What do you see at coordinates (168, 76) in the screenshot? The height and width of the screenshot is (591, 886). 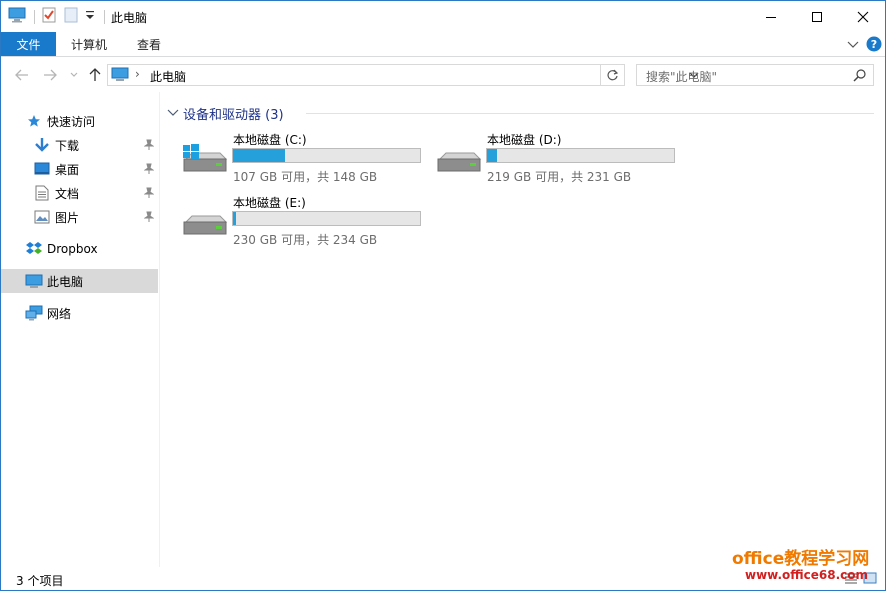 I see `breadcrumb-this-pc: 此电脑` at bounding box center [168, 76].